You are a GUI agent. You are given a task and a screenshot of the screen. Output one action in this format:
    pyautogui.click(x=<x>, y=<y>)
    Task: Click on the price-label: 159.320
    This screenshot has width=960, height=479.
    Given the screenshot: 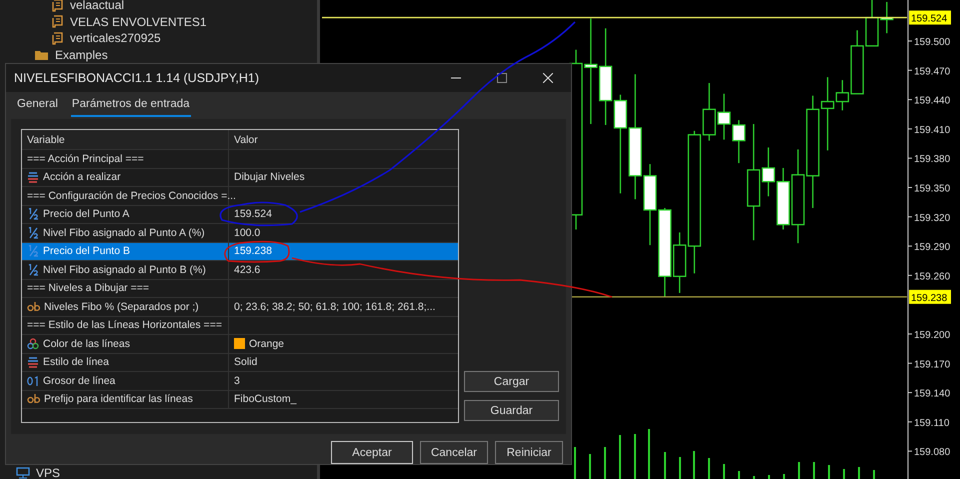 What is the action you would take?
    pyautogui.click(x=932, y=218)
    